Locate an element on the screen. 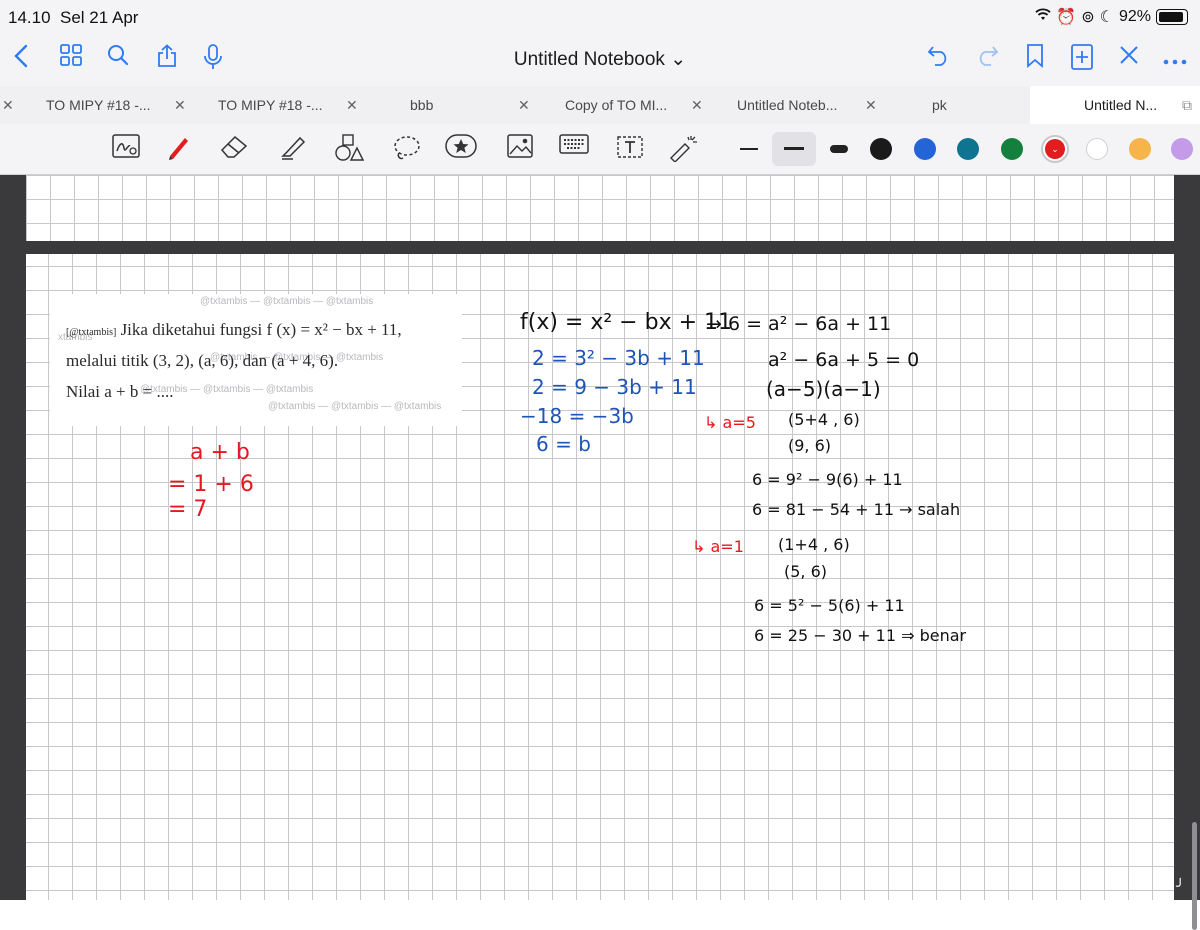 The image size is (1200, 930). image-icon is located at coordinates (520, 149).